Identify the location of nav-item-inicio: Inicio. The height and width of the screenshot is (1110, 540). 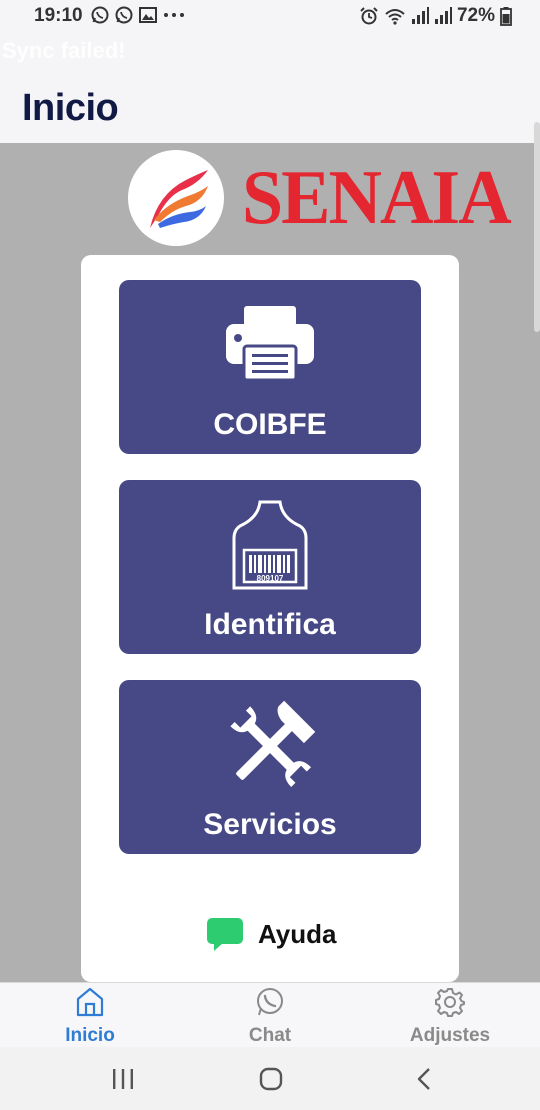
(90, 1015).